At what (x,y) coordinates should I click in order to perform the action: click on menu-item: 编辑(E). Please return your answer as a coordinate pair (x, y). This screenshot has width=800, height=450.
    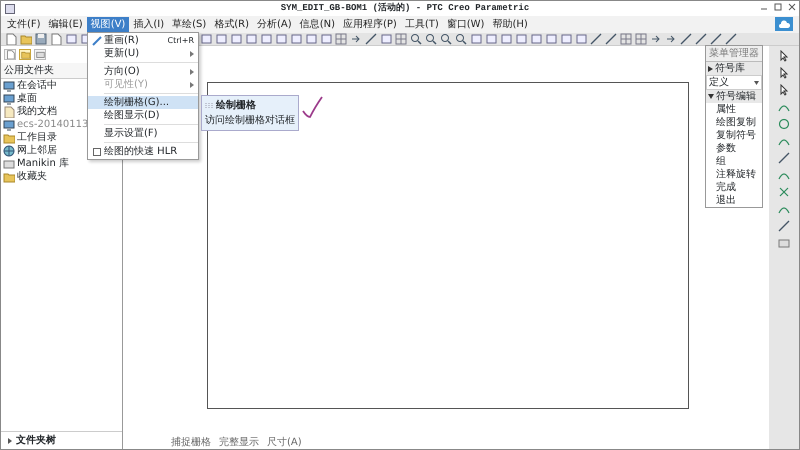
    Looking at the image, I should click on (65, 24).